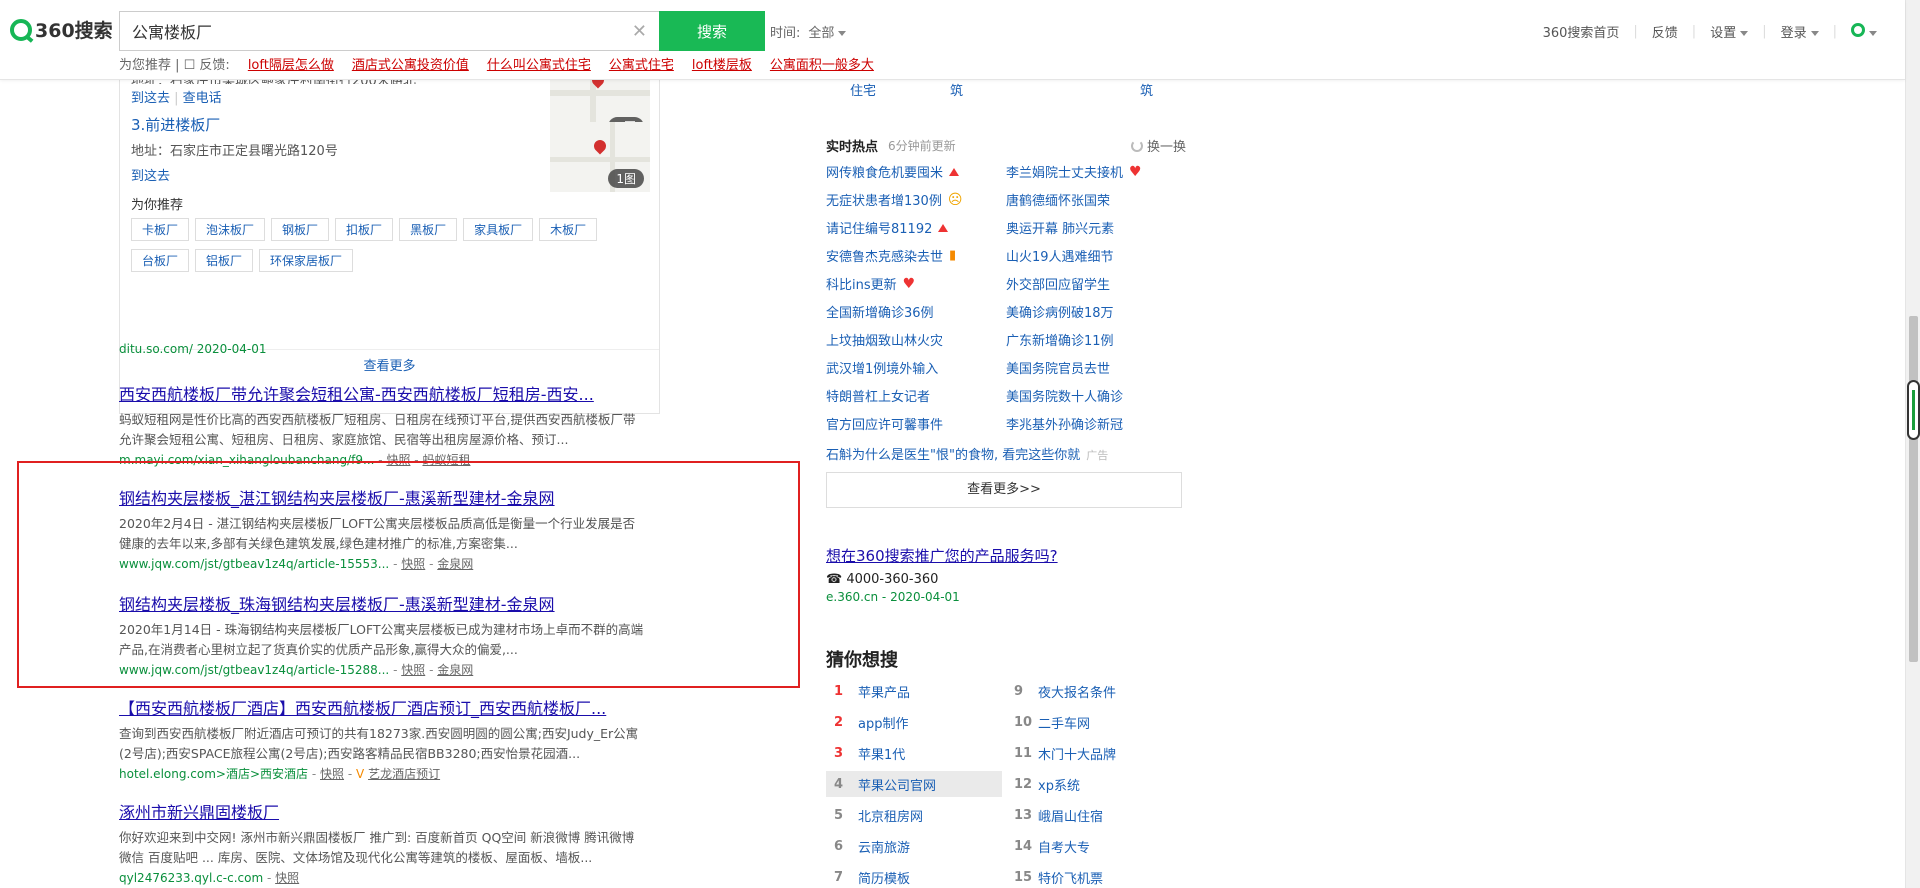 The image size is (1920, 888). Describe the element at coordinates (915, 171) in the screenshot. I see `hot-item: 网传粮食危机要囤米` at that location.